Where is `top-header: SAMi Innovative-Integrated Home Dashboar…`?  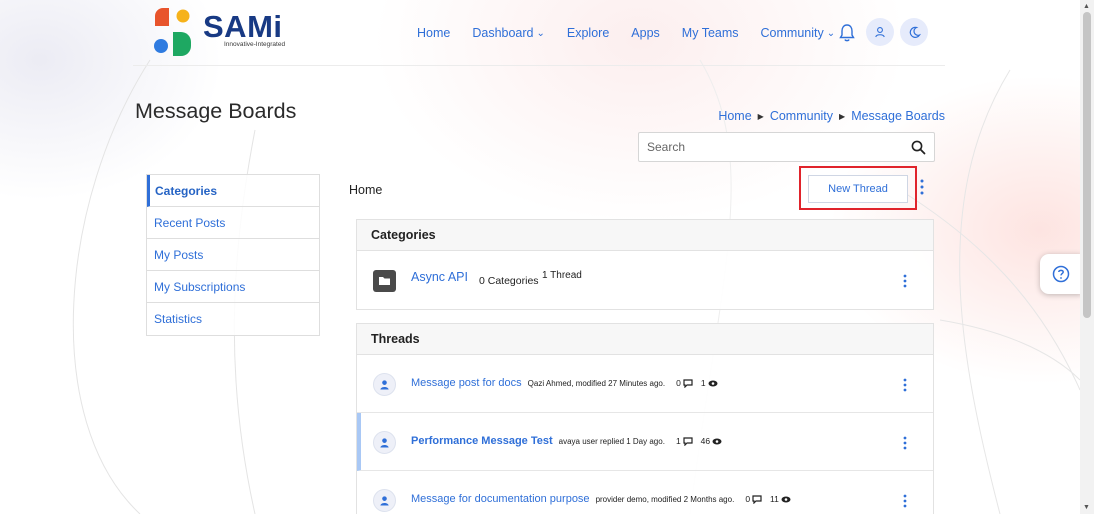
top-header: SAMi Innovative-Integrated Home Dashboar… is located at coordinates (539, 33).